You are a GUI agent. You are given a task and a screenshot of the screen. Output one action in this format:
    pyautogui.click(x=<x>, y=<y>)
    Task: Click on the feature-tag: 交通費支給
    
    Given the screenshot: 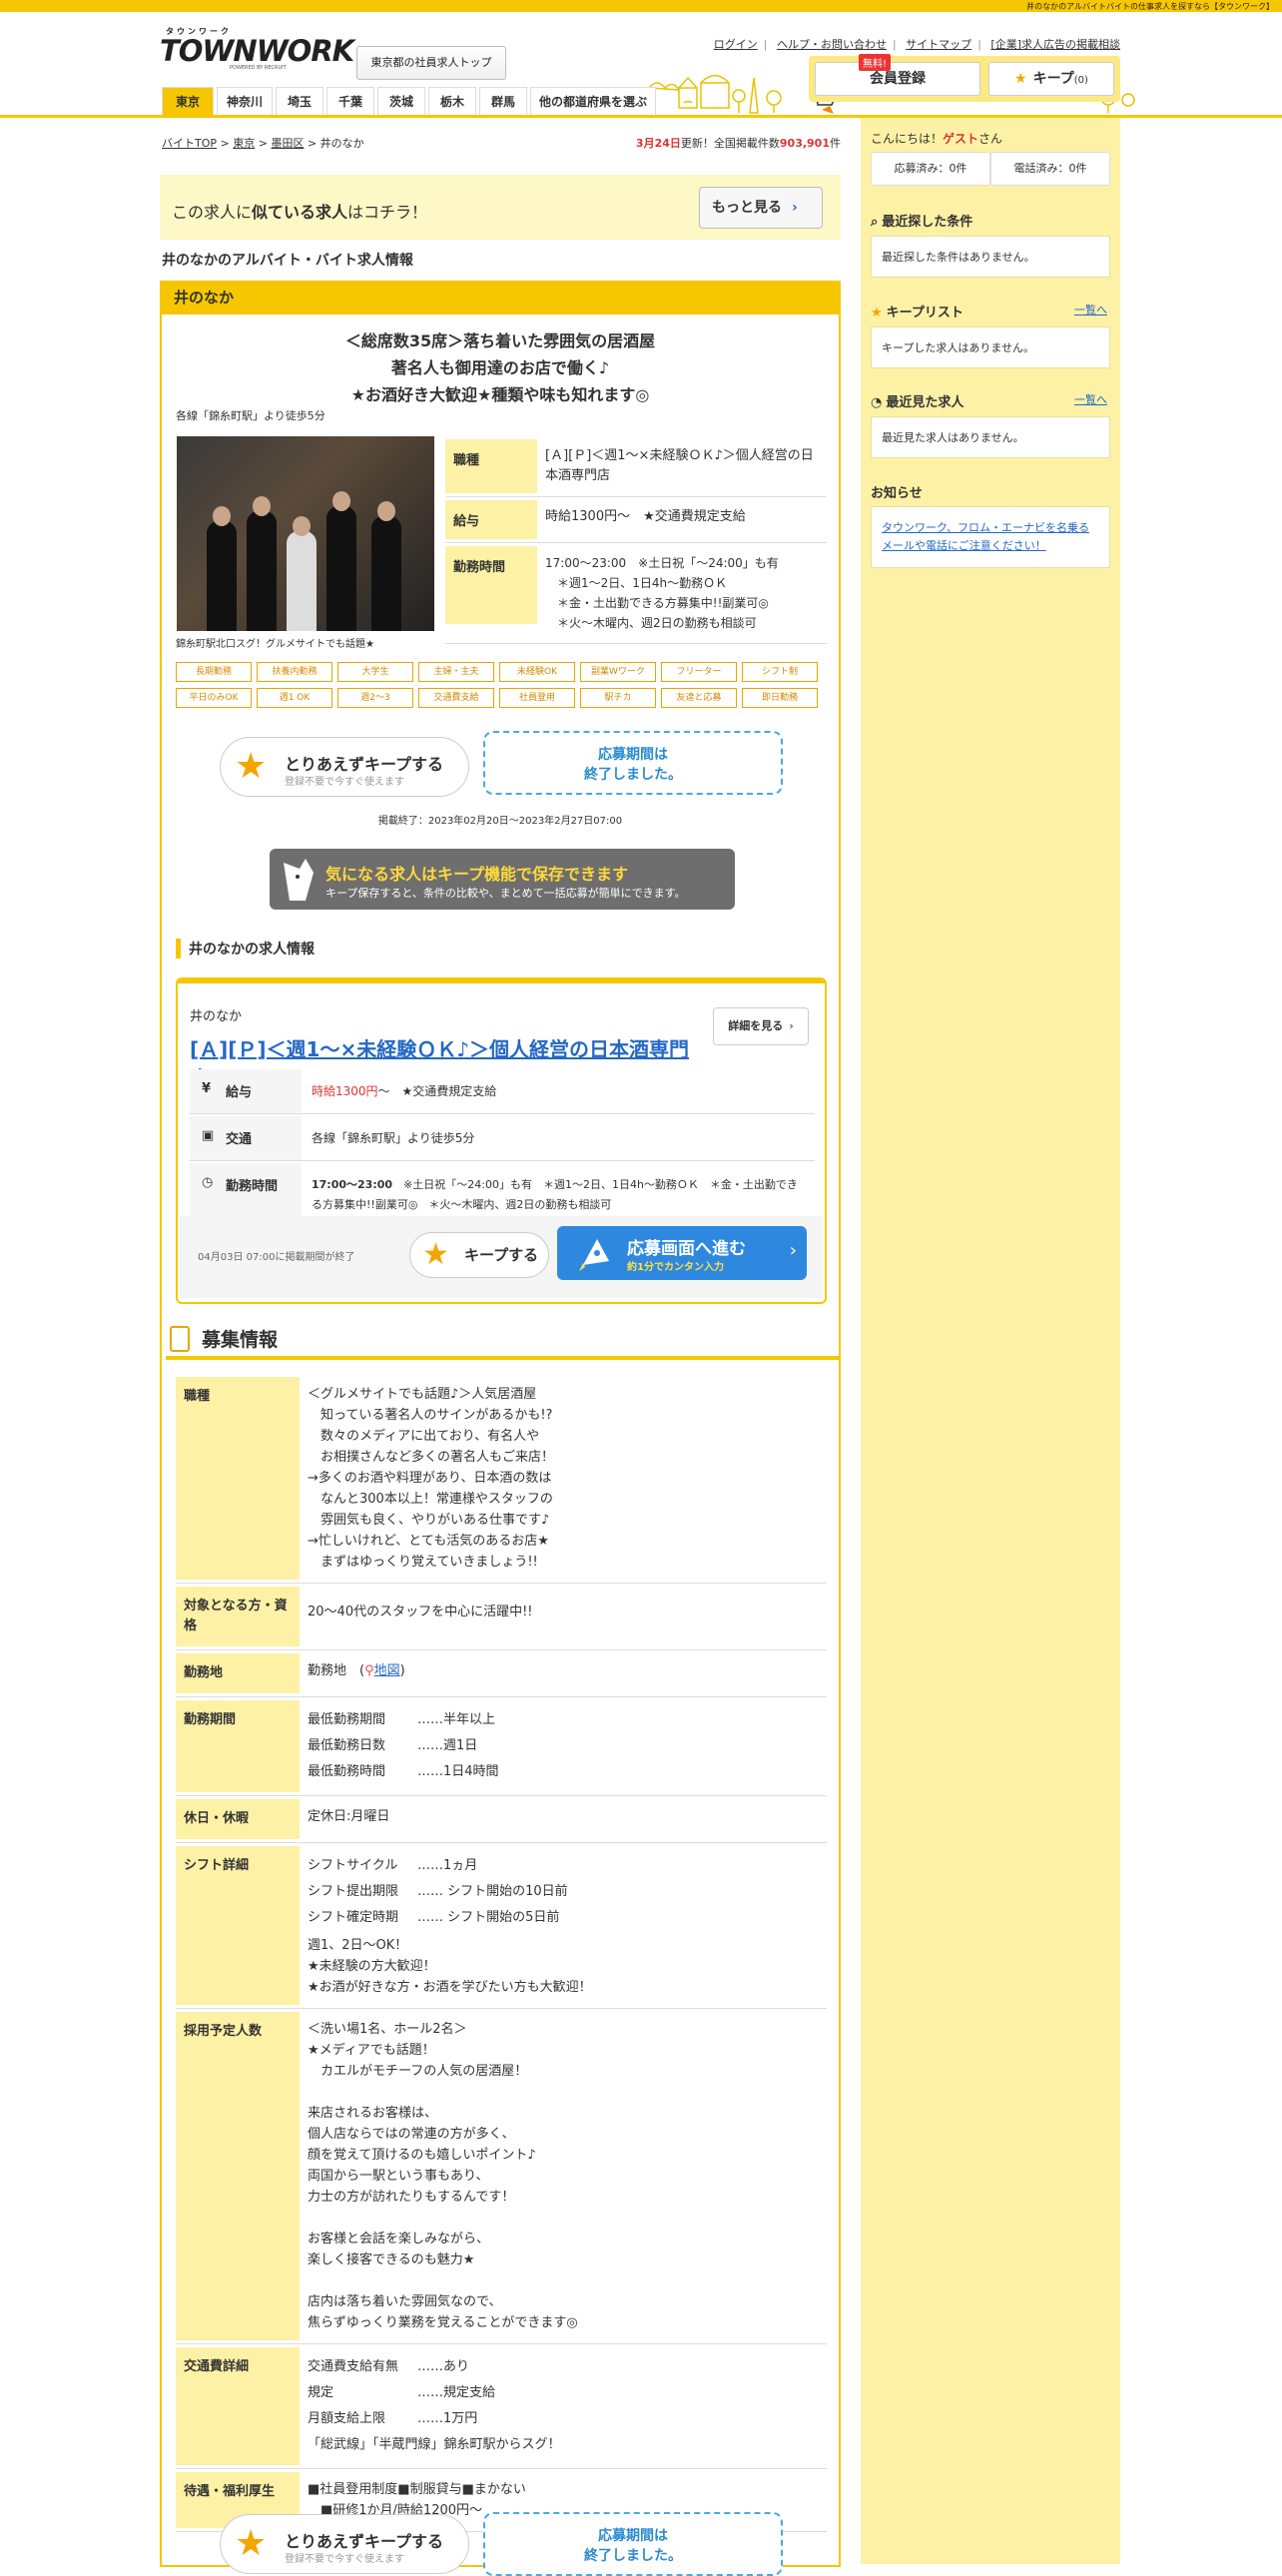 What is the action you would take?
    pyautogui.click(x=456, y=698)
    